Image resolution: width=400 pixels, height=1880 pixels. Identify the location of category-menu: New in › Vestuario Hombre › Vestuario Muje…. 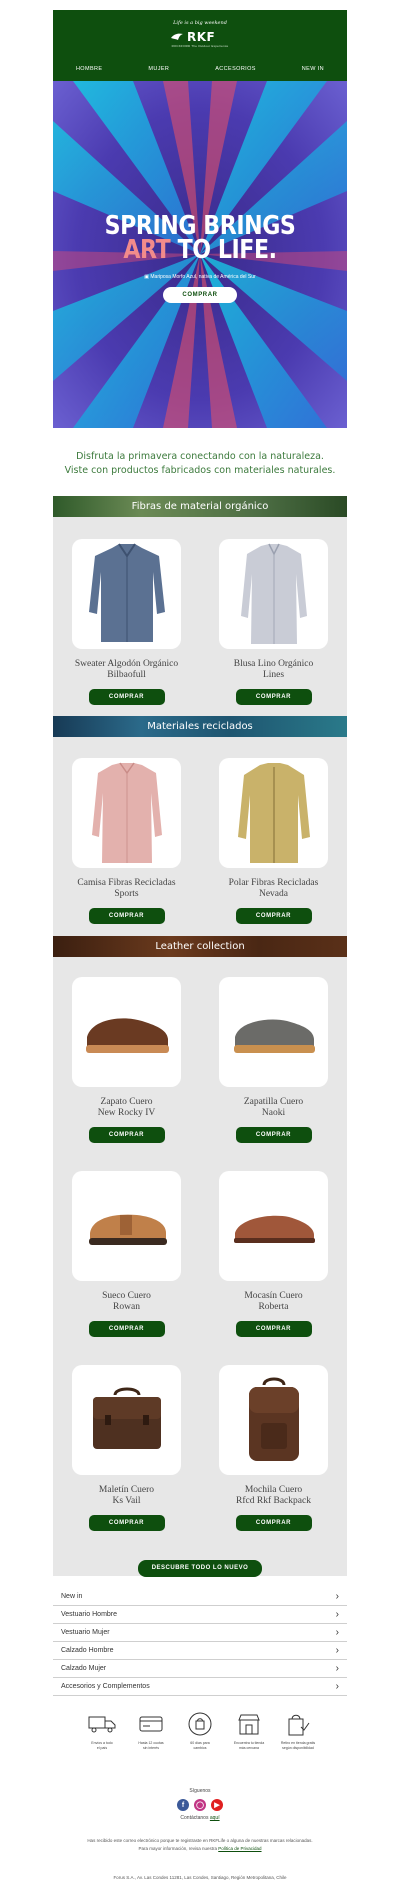
(200, 1642).